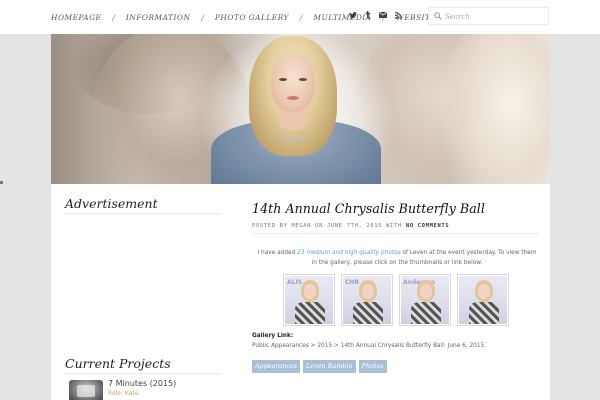  I want to click on post-divider, so click(395, 233).